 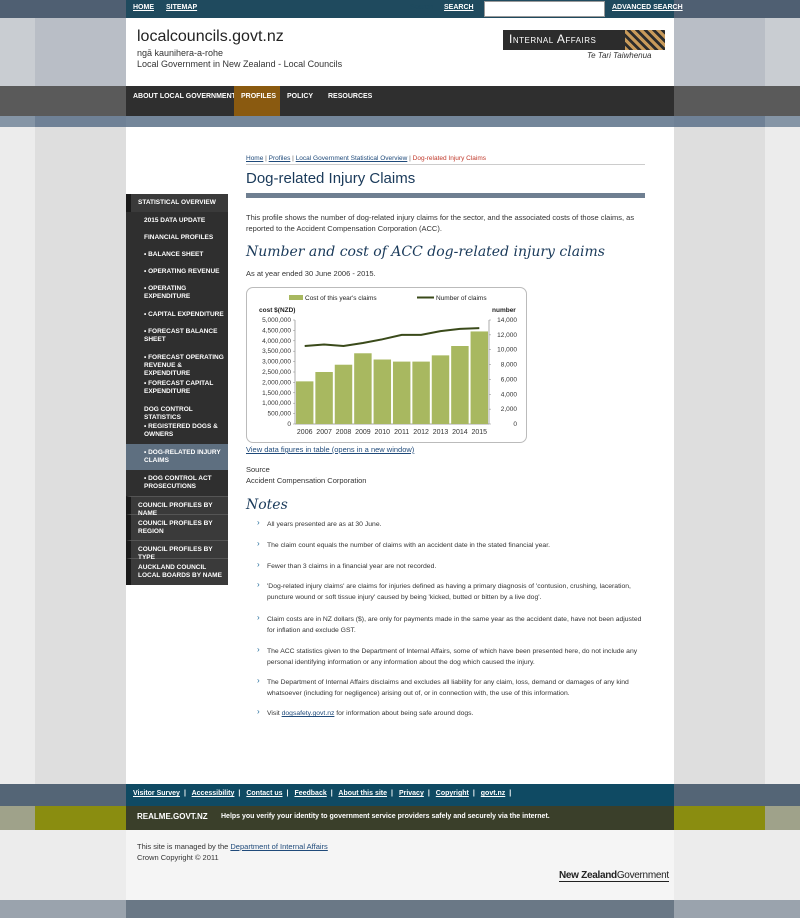 I want to click on nzgov-text-b: Government, so click(x=642, y=875).